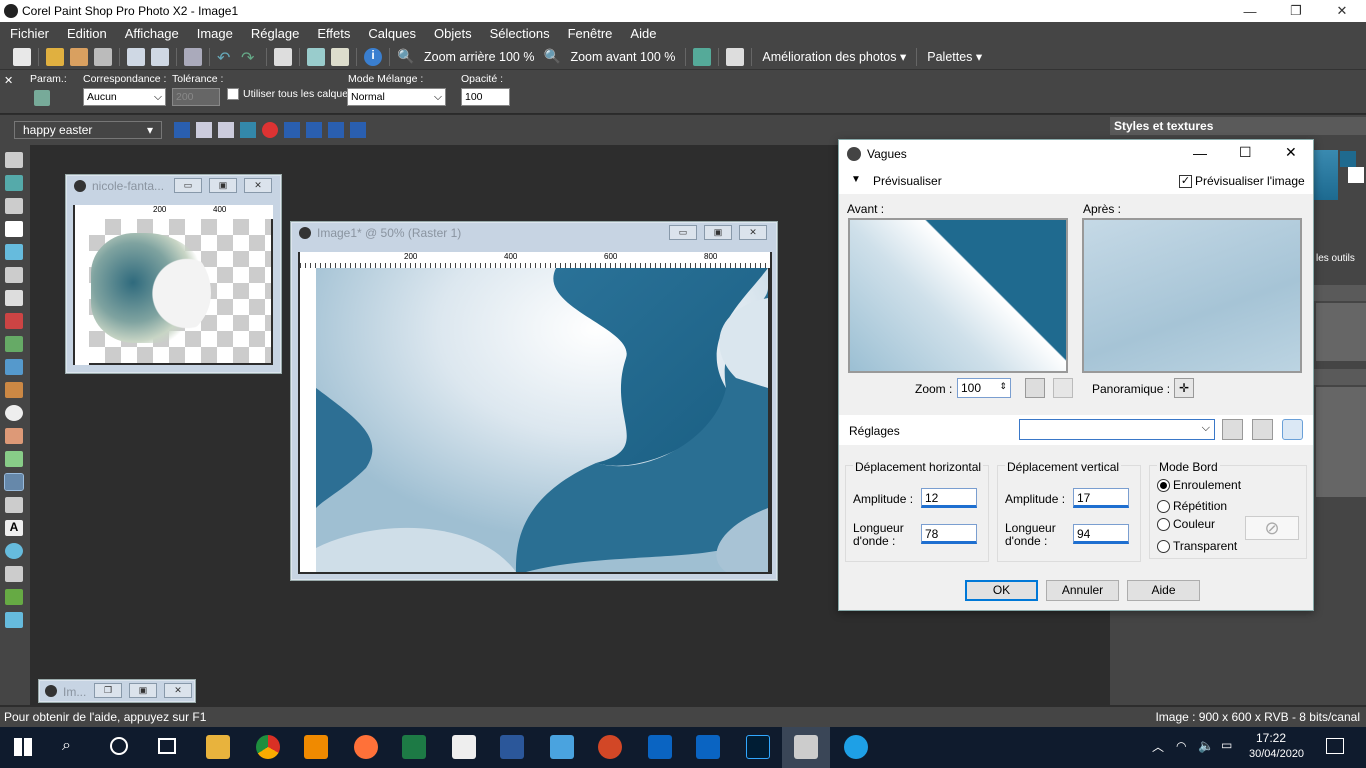 The width and height of the screenshot is (1366, 768). I want to click on powerpoint-icon, so click(610, 747).